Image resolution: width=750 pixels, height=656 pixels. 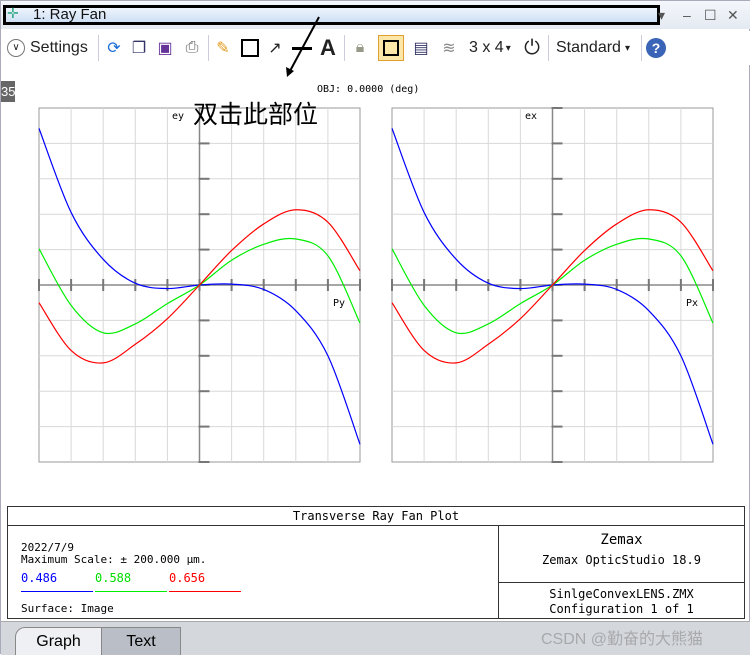 I want to click on annotation-arrow, so click(x=303, y=46).